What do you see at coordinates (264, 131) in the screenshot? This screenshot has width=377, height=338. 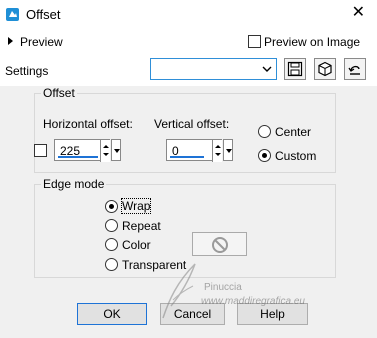 I see `center-radio` at bounding box center [264, 131].